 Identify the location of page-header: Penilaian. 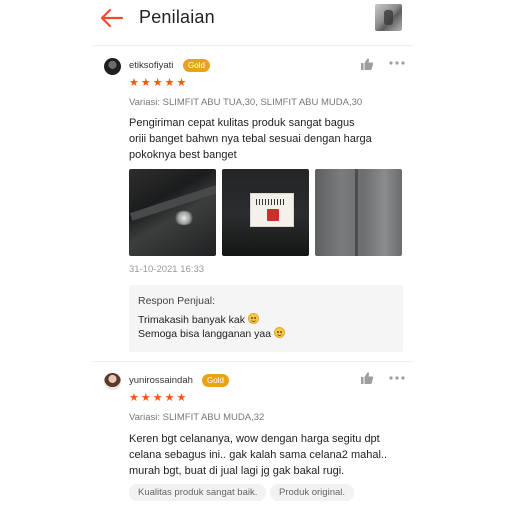
(253, 20).